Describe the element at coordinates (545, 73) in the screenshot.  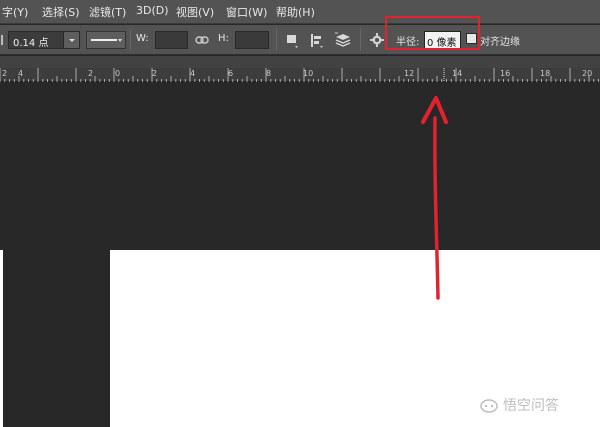
I see `ruler-tick-label: 18` at that location.